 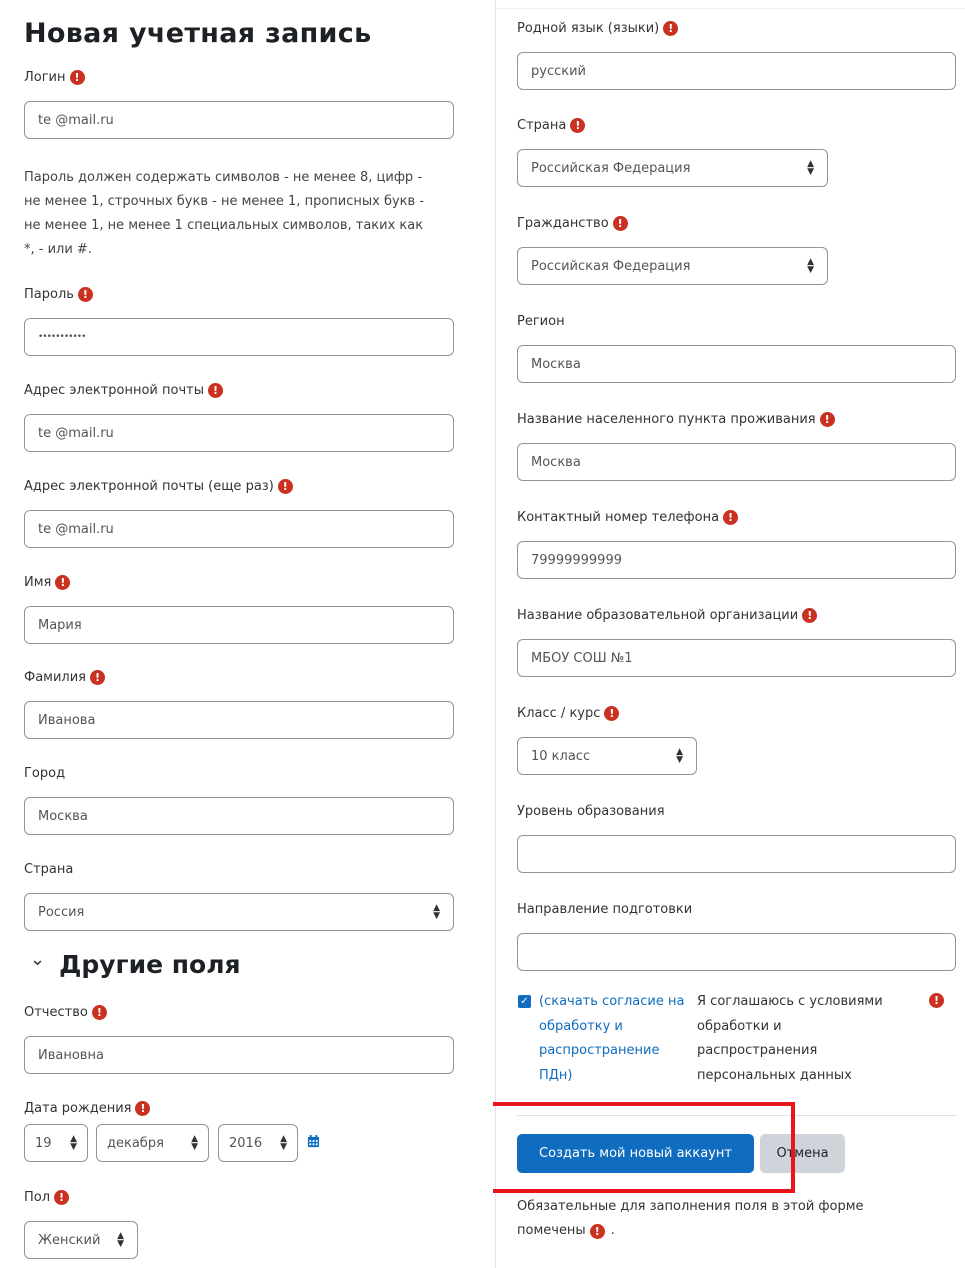 What do you see at coordinates (135, 1143) in the screenshot?
I see `birth-month-value: декабря` at bounding box center [135, 1143].